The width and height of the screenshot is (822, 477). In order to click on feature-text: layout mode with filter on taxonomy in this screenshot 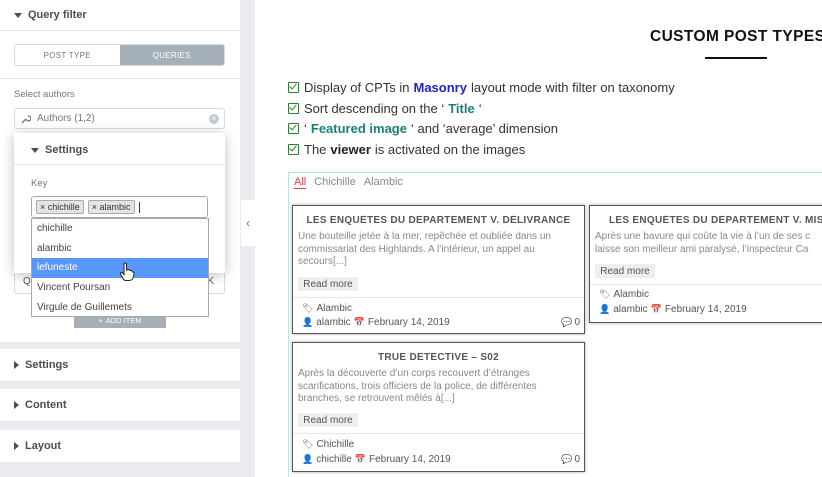, I will do `click(572, 87)`.